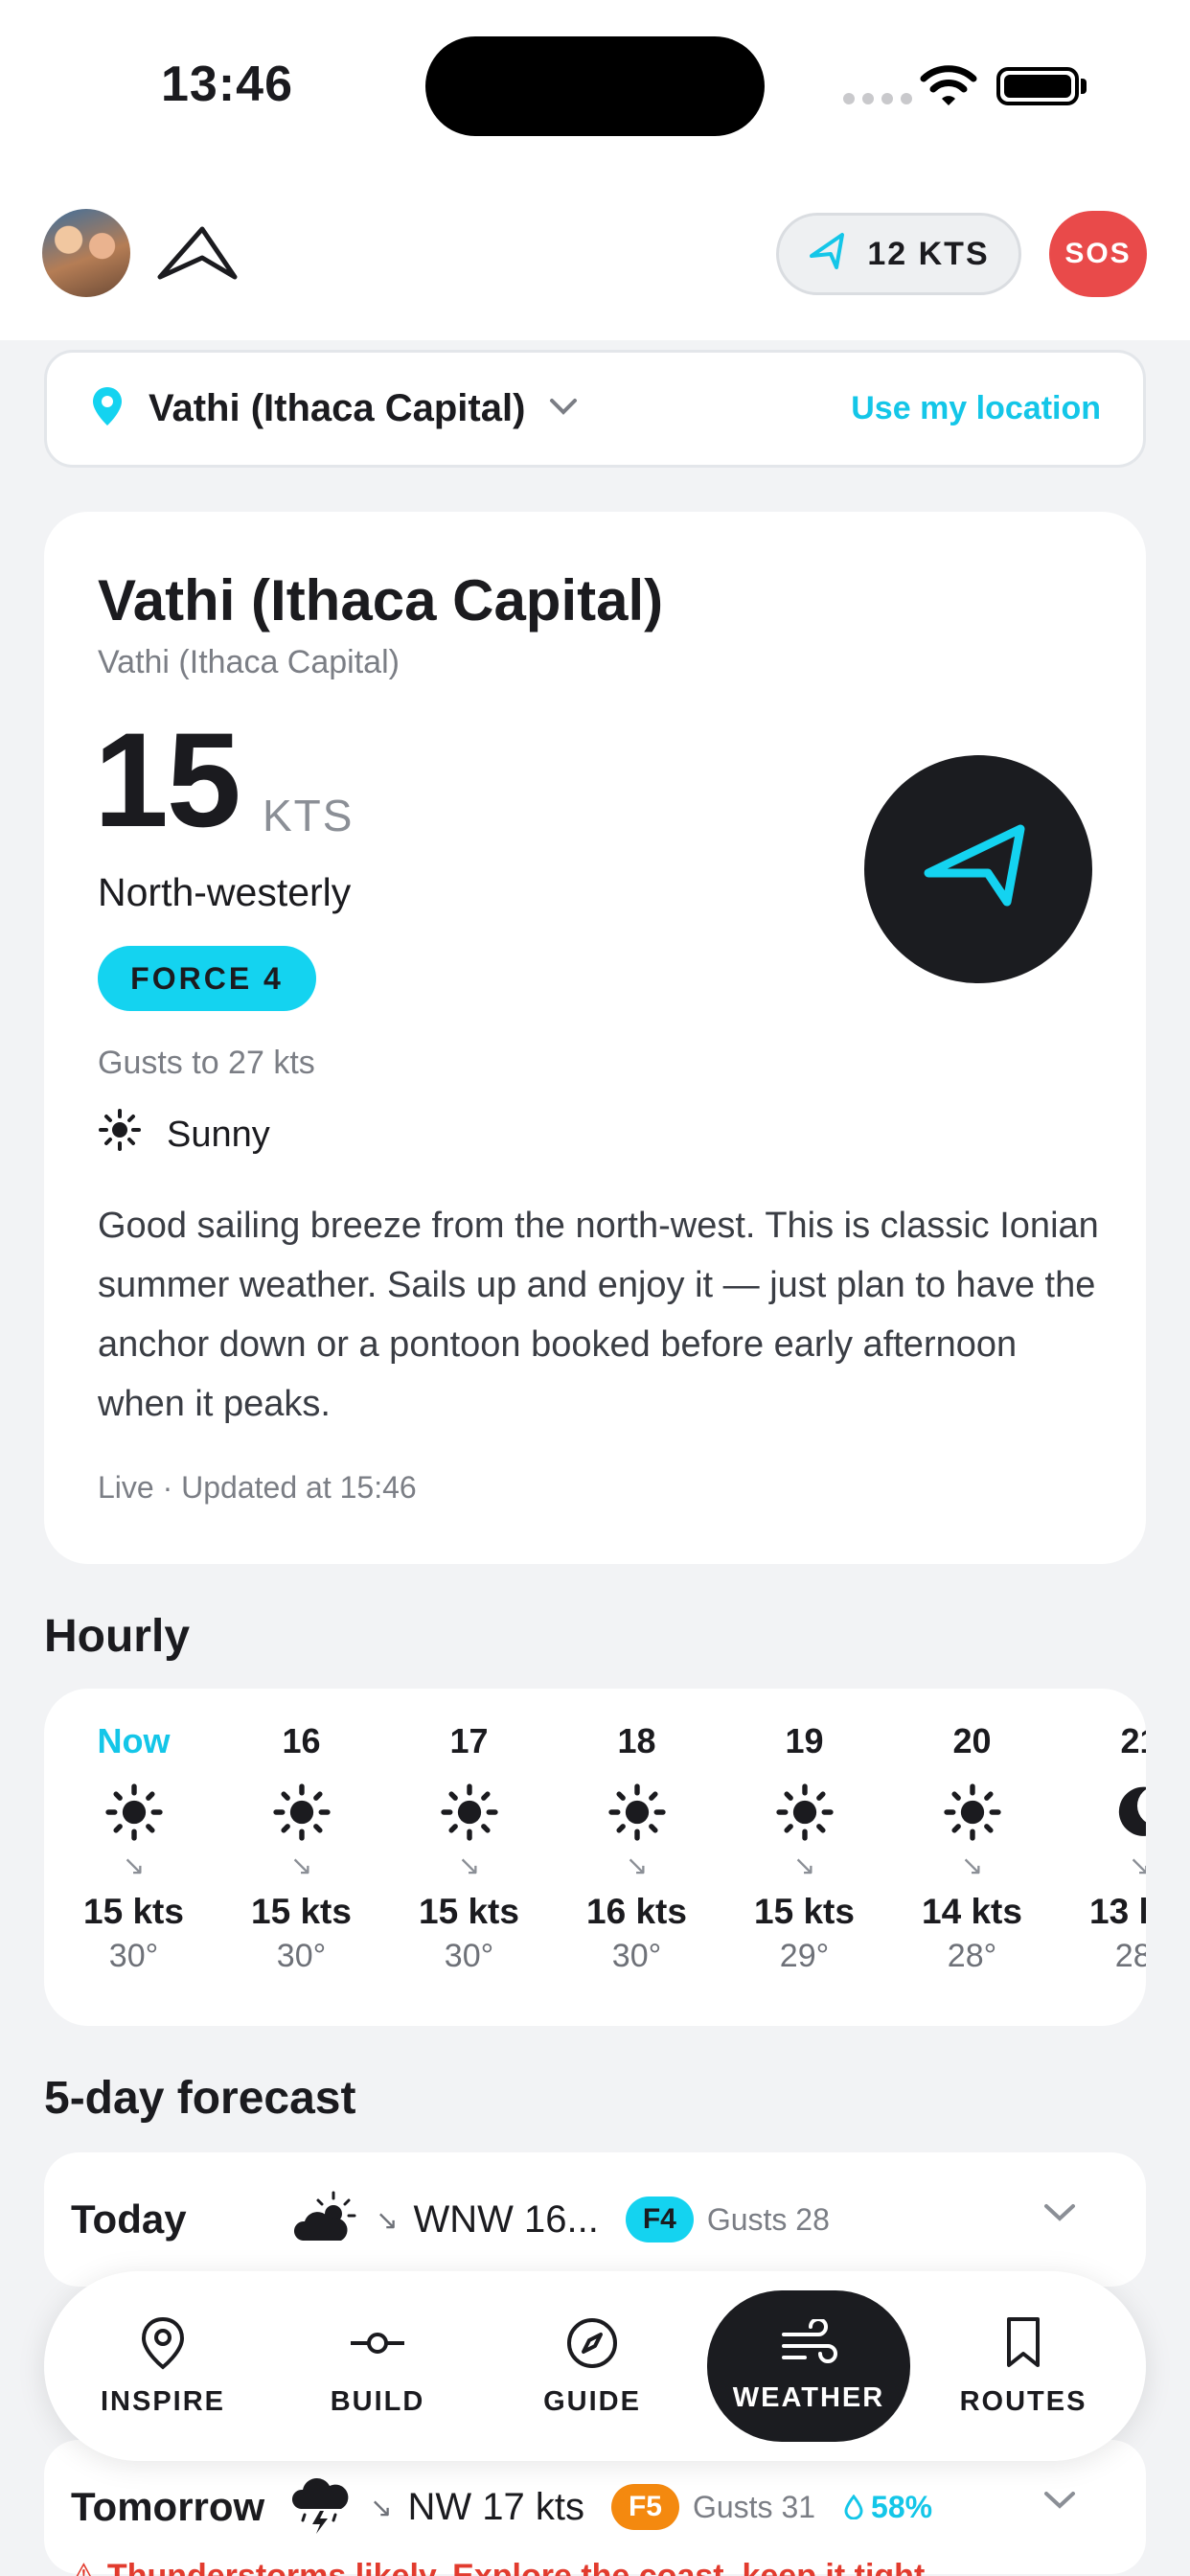  Describe the element at coordinates (309, 815) in the screenshot. I see `wind-speed-unit: KTS` at that location.